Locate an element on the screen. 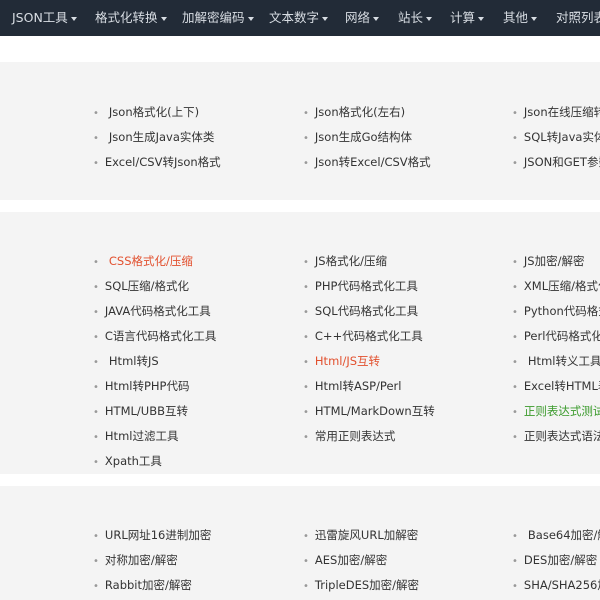  nav-menu-0: JSON工具 is located at coordinates (44, 18).